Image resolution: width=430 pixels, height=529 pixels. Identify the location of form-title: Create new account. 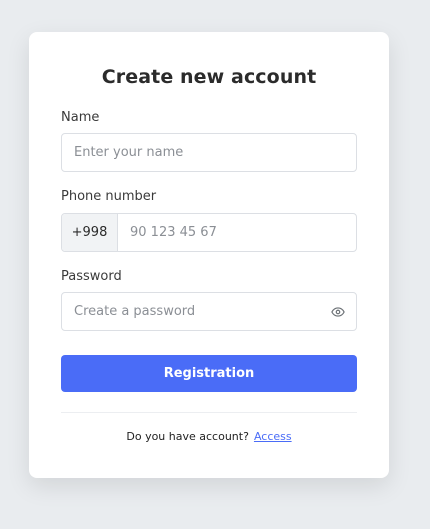
(209, 77).